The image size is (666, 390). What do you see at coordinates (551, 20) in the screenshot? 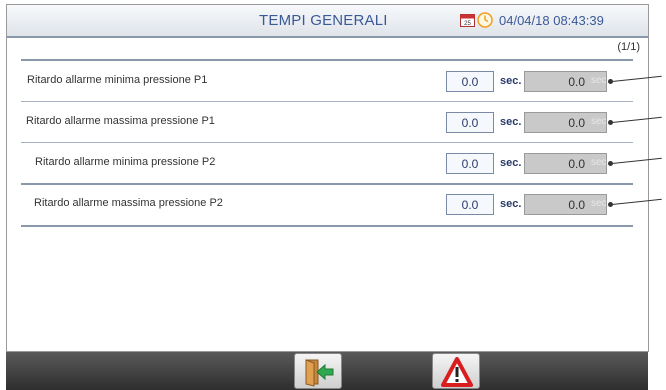
I see `date-time-display: 04/04/18 08:43:39` at bounding box center [551, 20].